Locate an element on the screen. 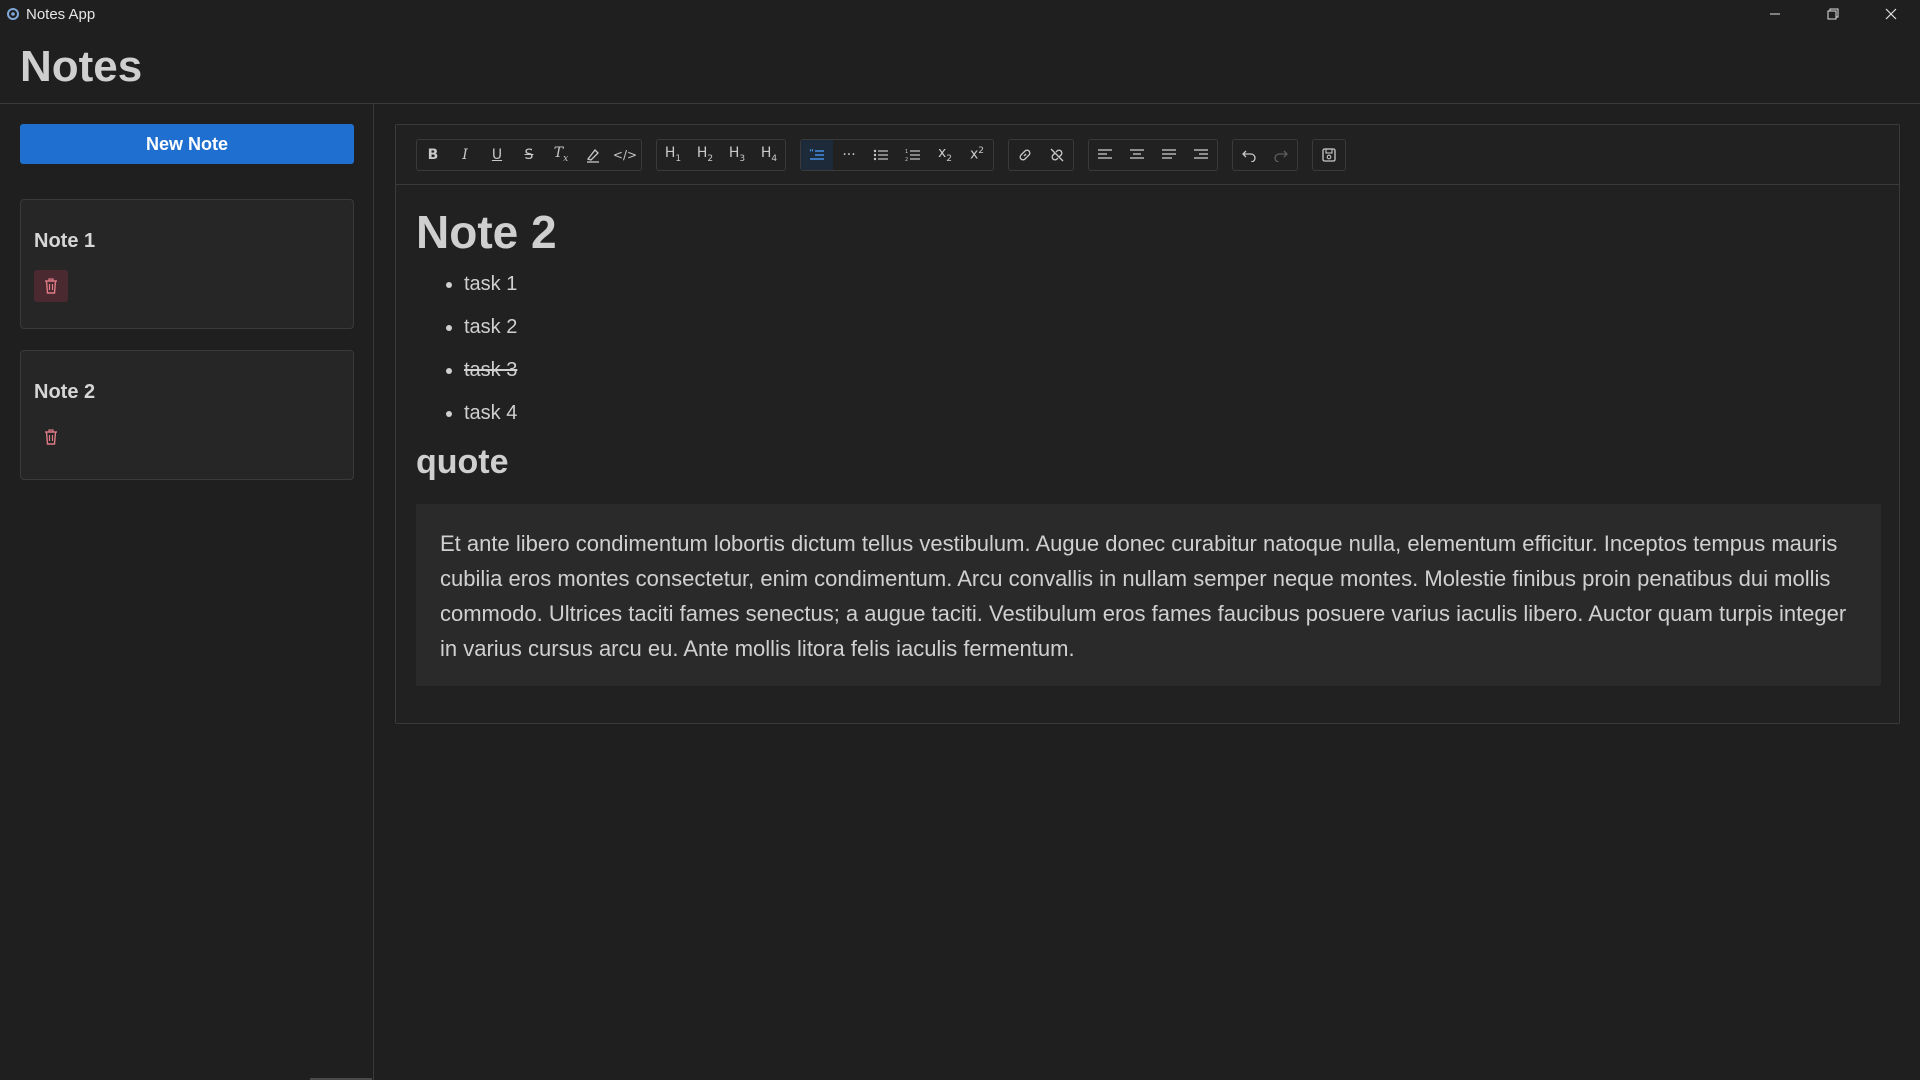 The image size is (1920, 1080). note-card: Note 2 is located at coordinates (187, 415).